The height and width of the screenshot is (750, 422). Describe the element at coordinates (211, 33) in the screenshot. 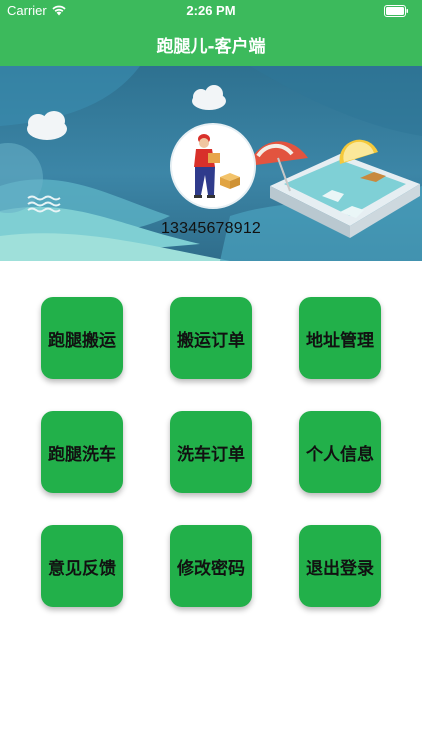

I see `header: Carrier 2:26 PM 跑腿儿-客户端` at that location.